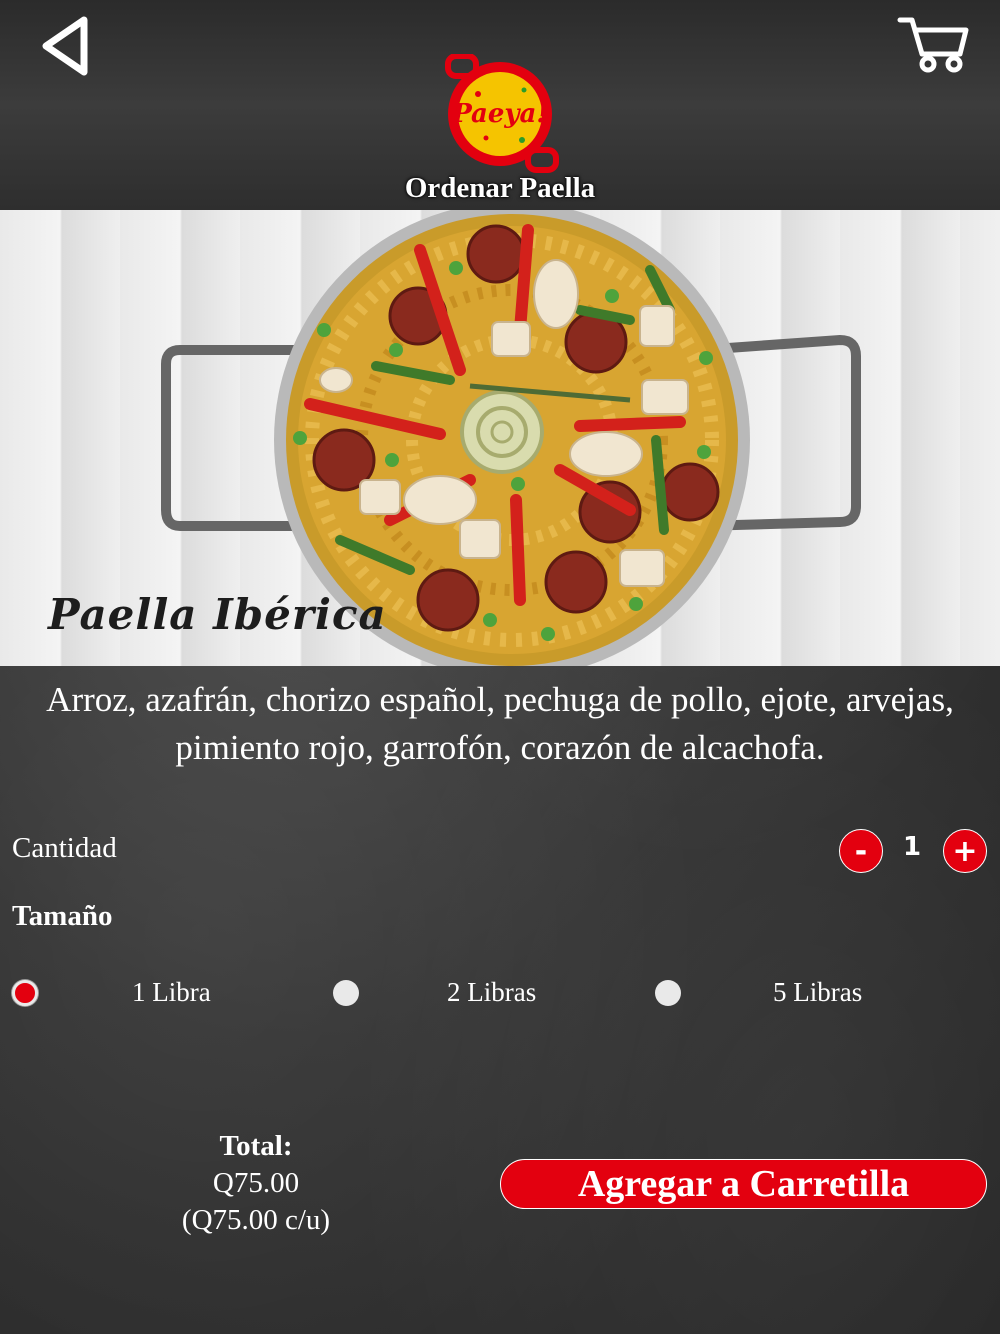  Describe the element at coordinates (817, 992) in the screenshot. I see `size-option-label: 5 Libras` at that location.